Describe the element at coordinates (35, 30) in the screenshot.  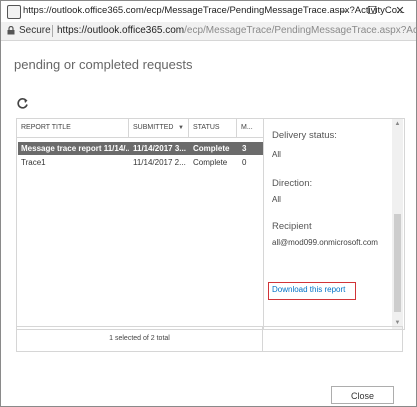
I see `secure-label: Secure` at that location.